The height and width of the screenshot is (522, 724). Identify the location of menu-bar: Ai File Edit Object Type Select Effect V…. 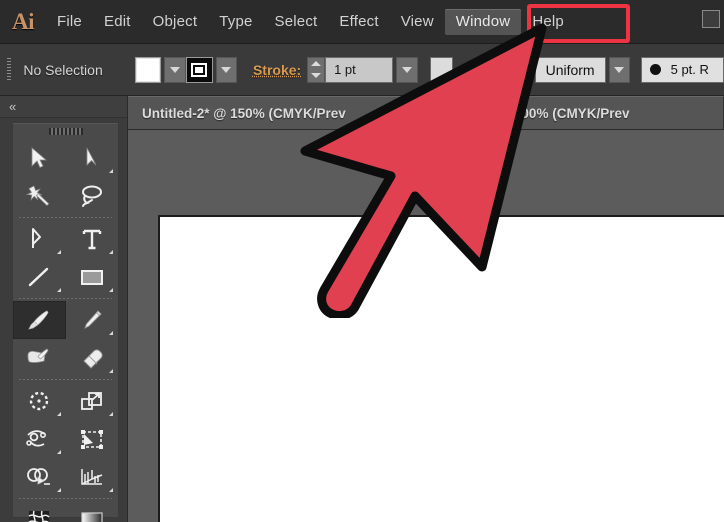
(362, 22).